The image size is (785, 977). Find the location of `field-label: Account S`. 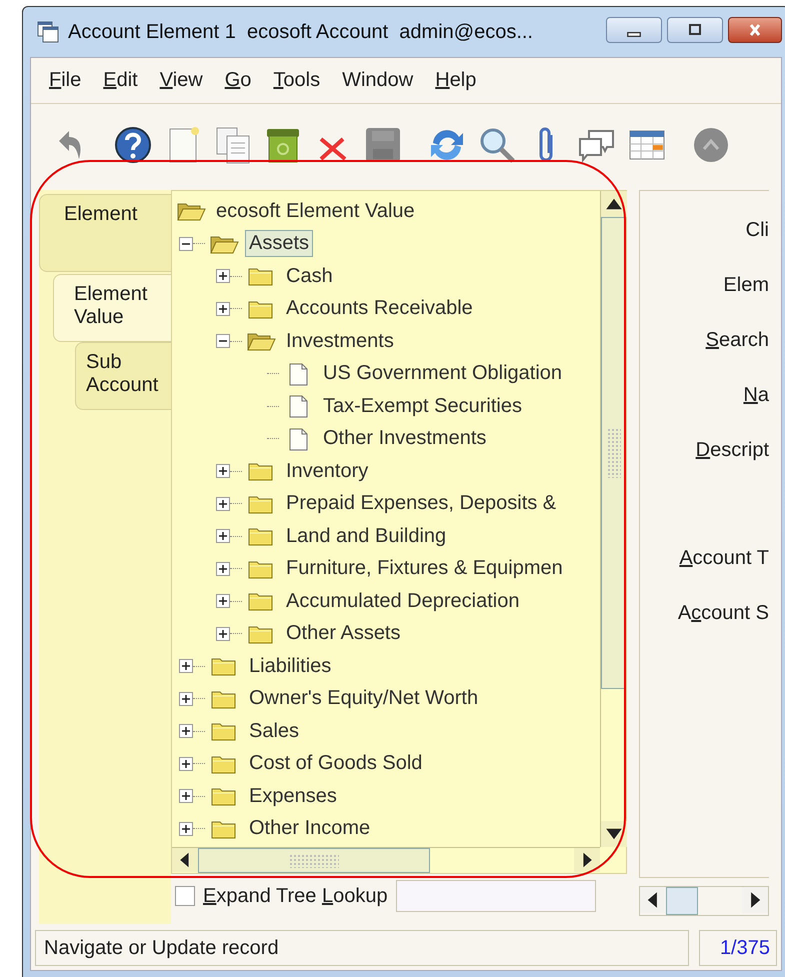

field-label: Account S is located at coordinates (723, 613).